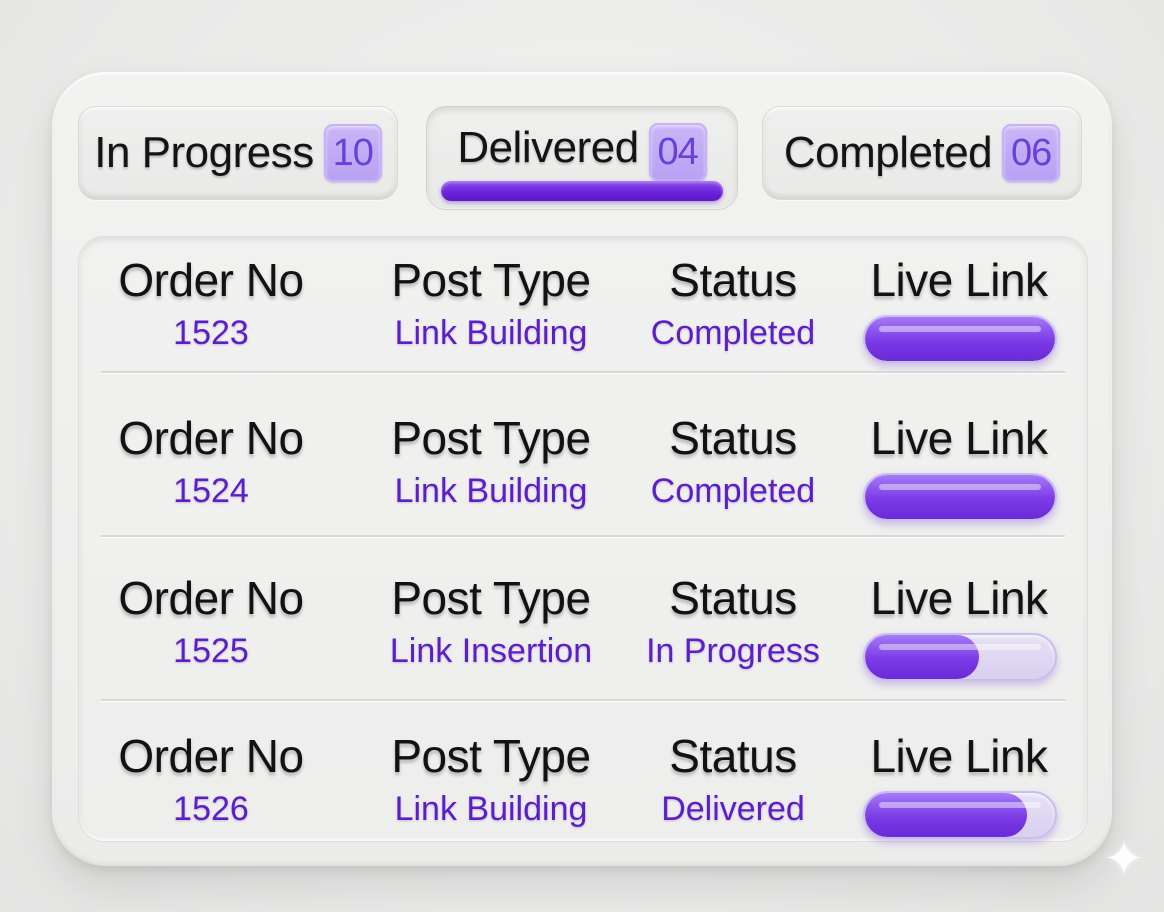 This screenshot has height=912, width=1164. What do you see at coordinates (491, 651) in the screenshot?
I see `post-type-value: Link Insertion` at bounding box center [491, 651].